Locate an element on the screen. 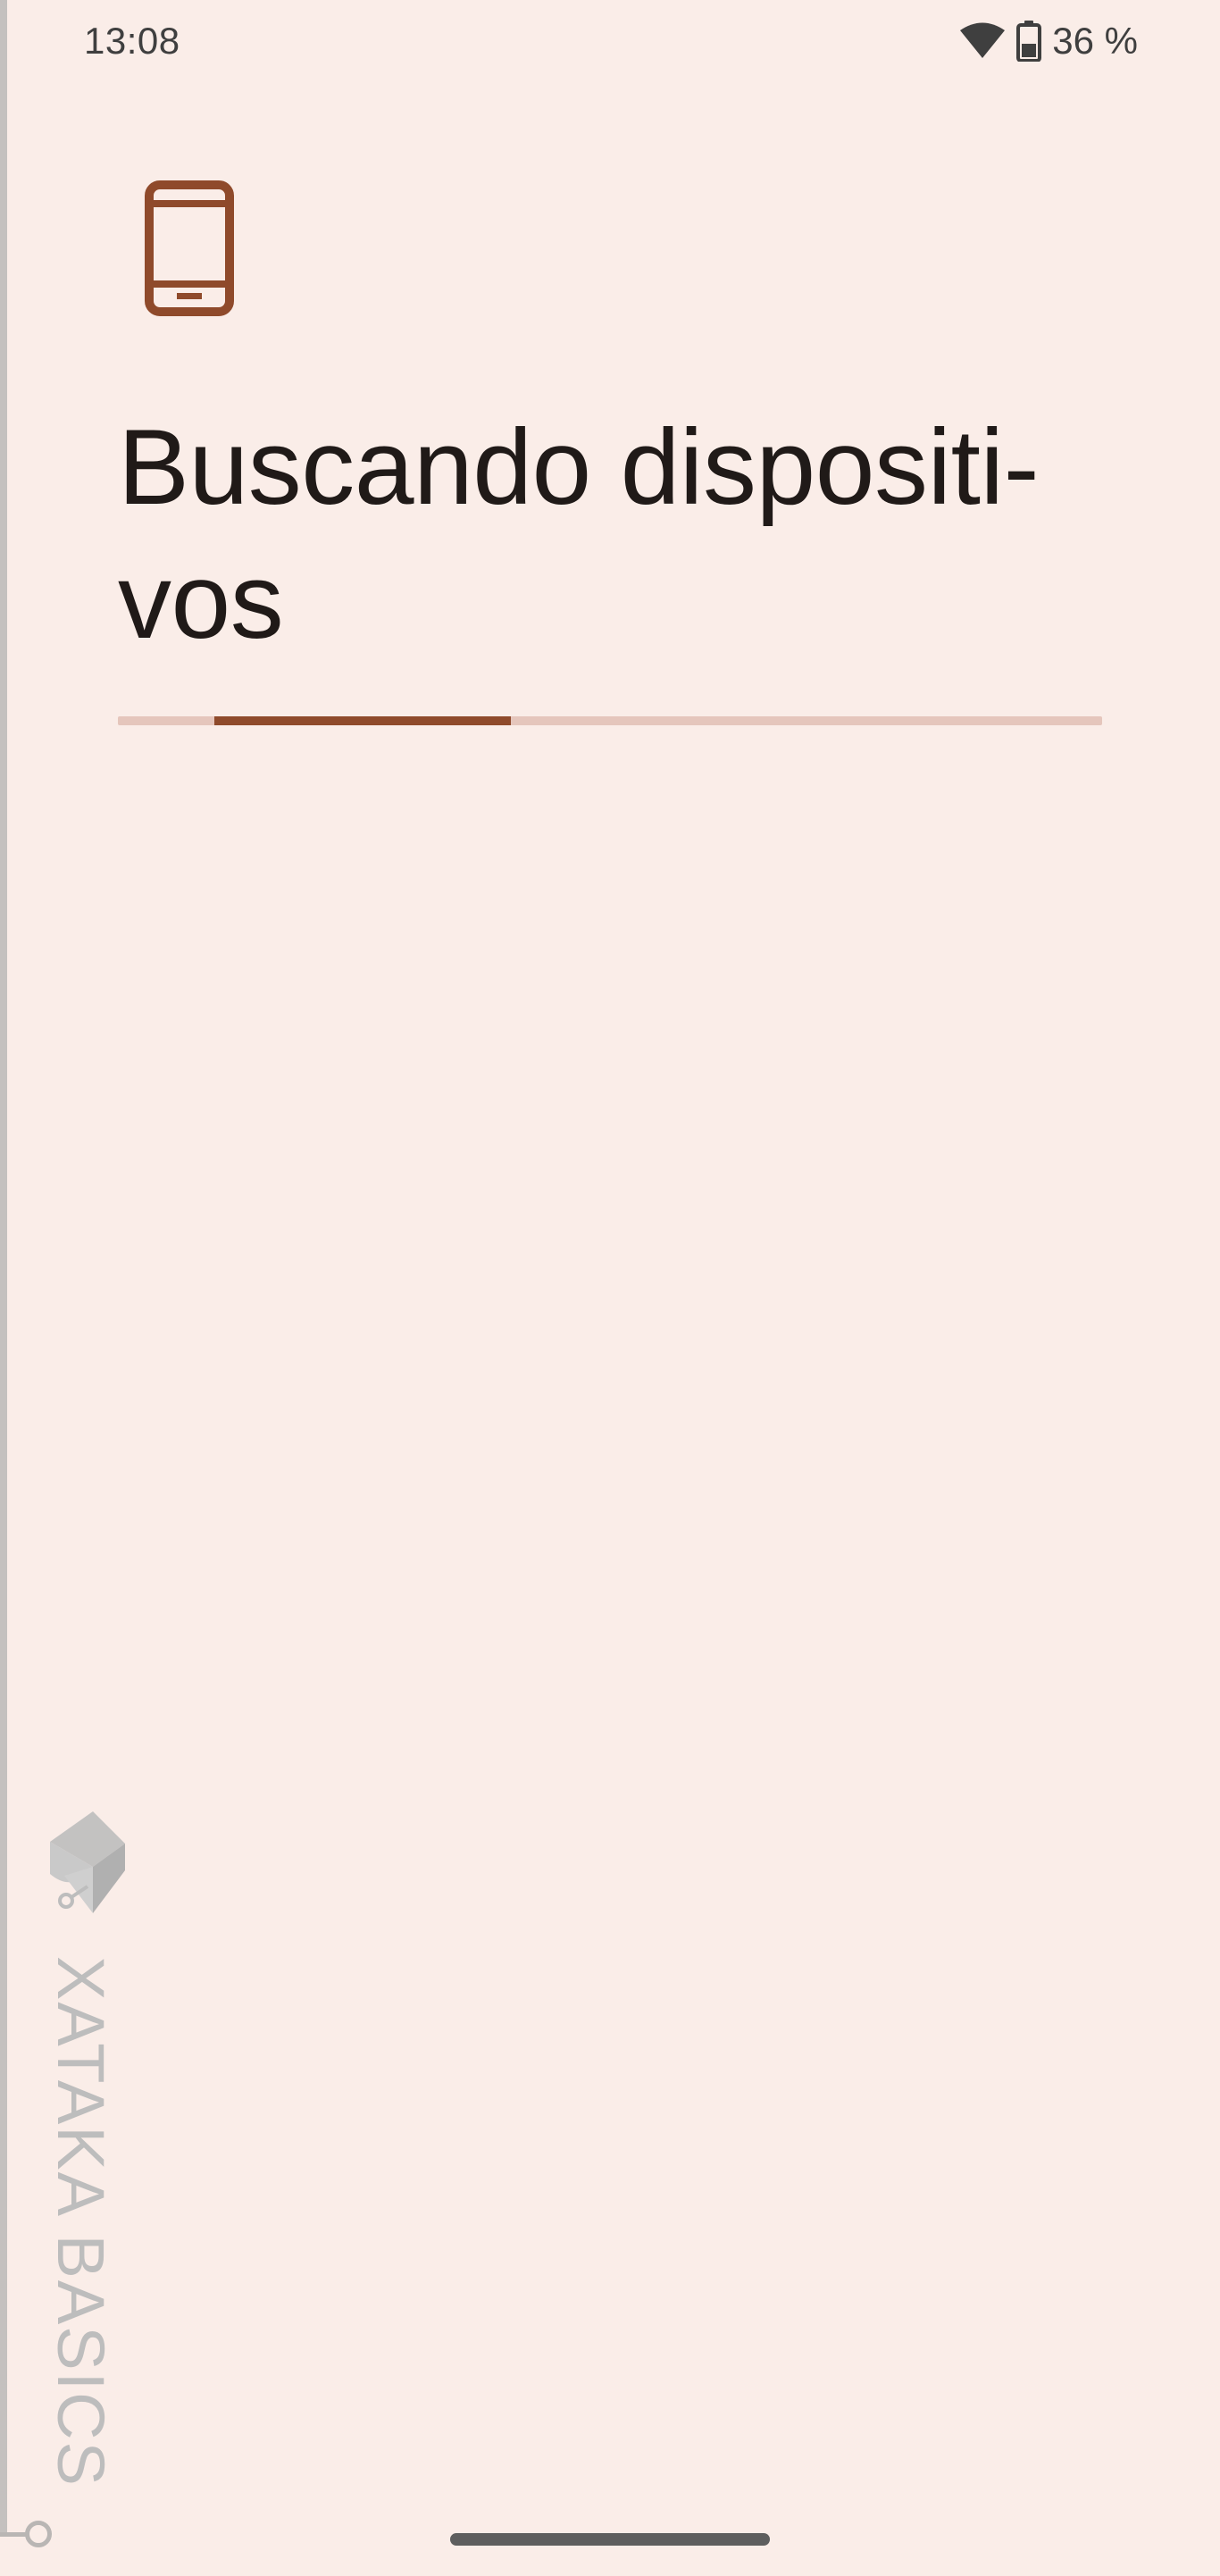 Image resolution: width=1220 pixels, height=2576 pixels. phone-icon is located at coordinates (189, 248).